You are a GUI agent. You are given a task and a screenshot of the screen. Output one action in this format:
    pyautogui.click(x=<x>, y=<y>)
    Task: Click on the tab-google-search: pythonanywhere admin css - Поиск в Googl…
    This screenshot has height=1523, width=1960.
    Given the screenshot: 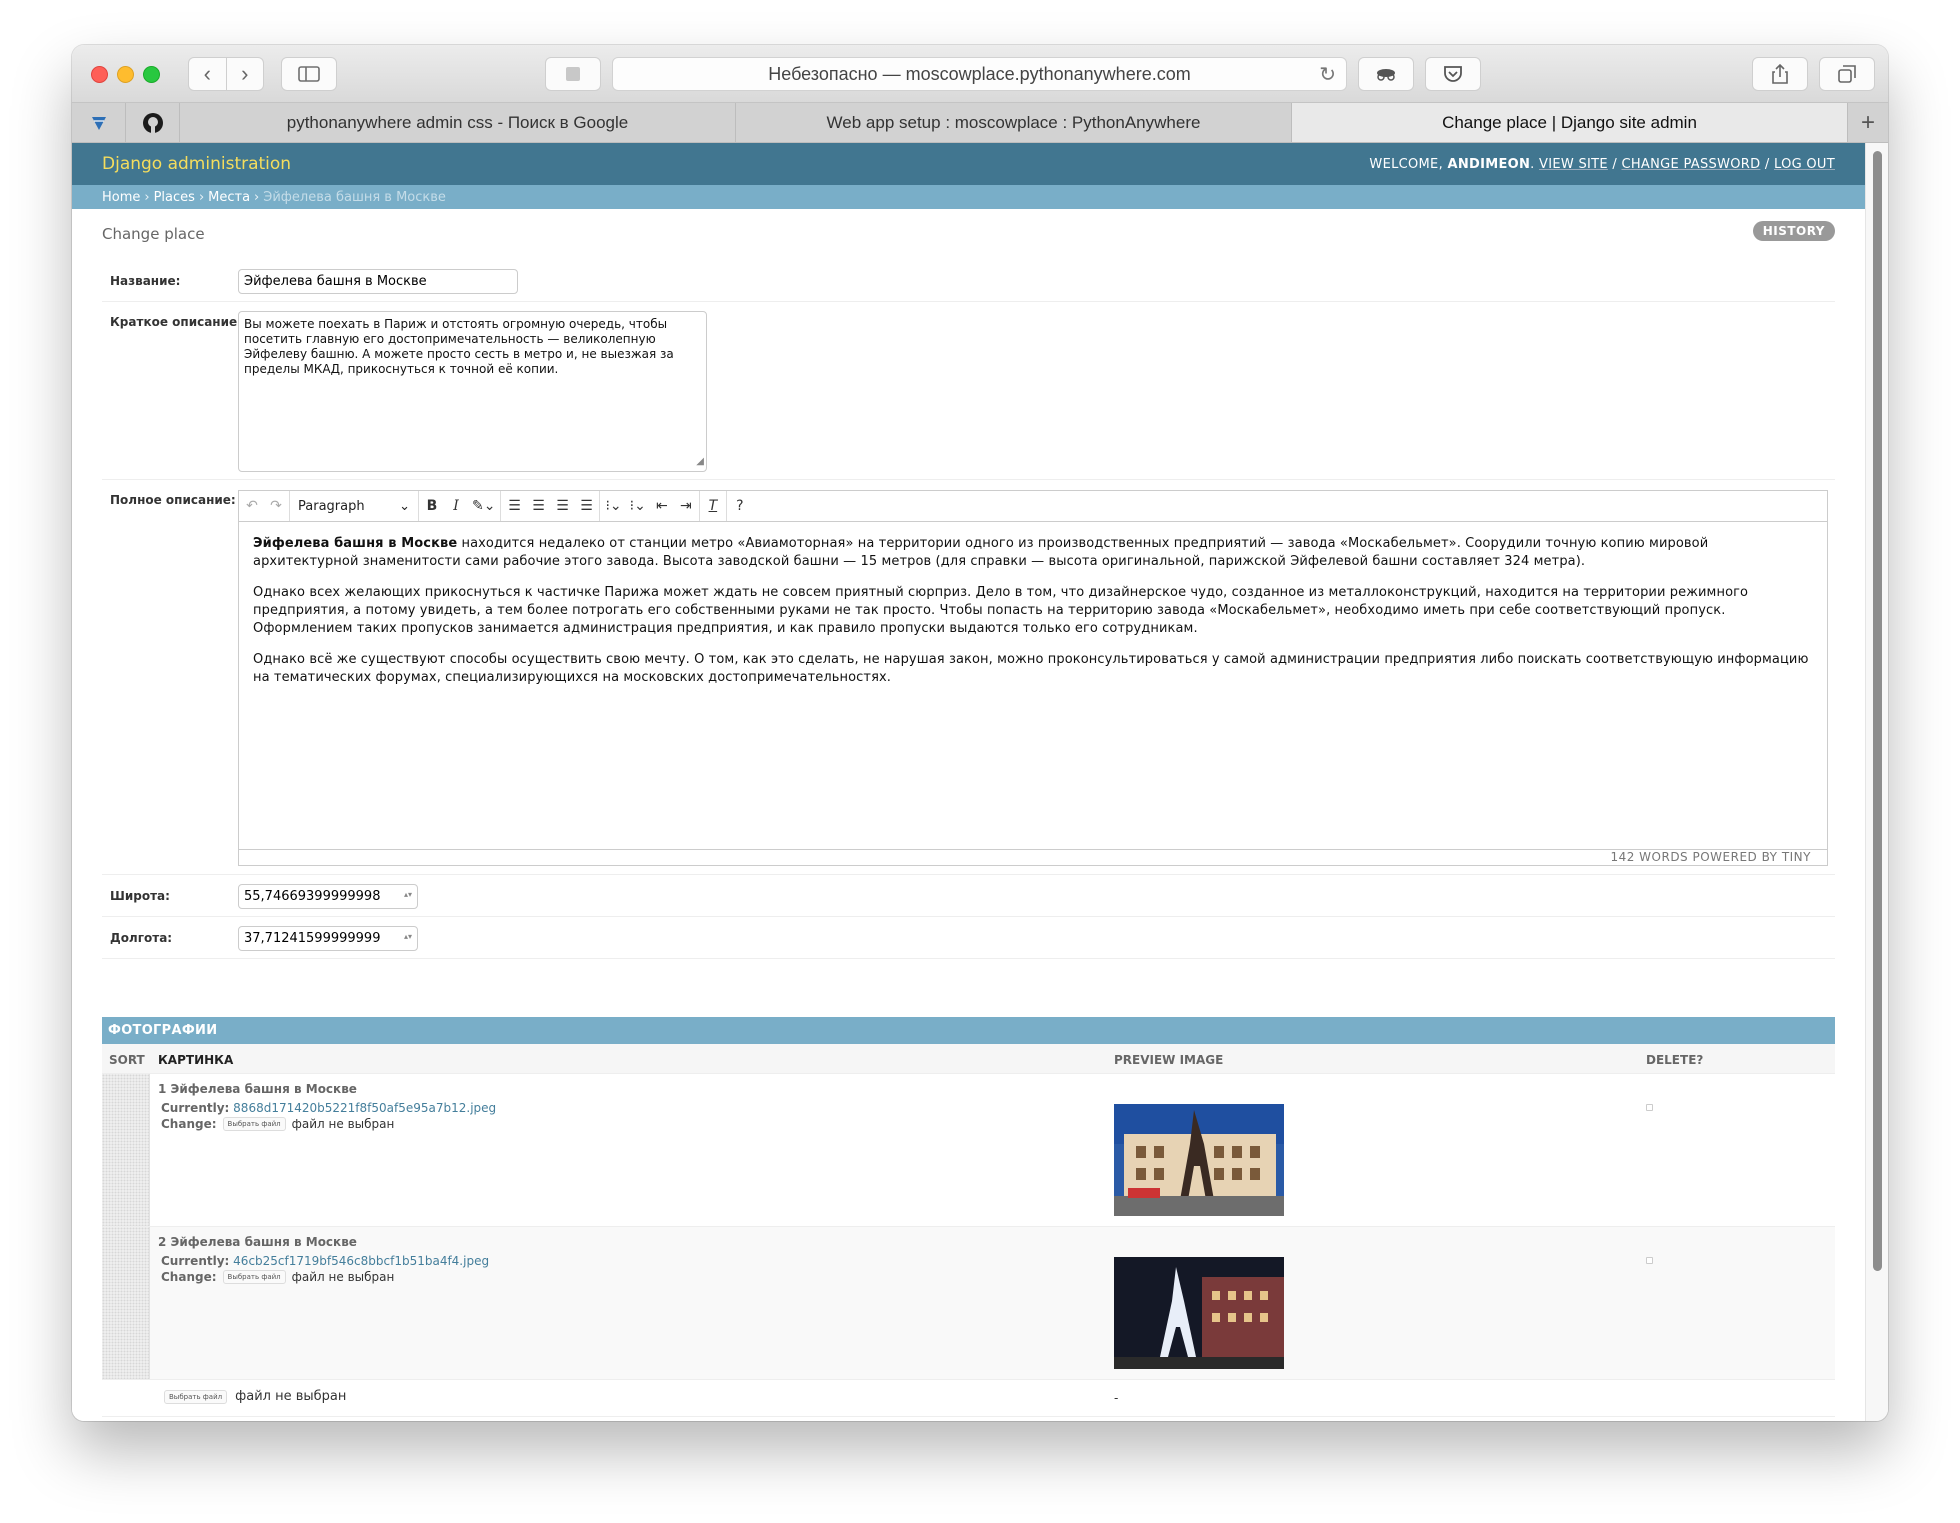 What is the action you would take?
    pyautogui.click(x=458, y=122)
    